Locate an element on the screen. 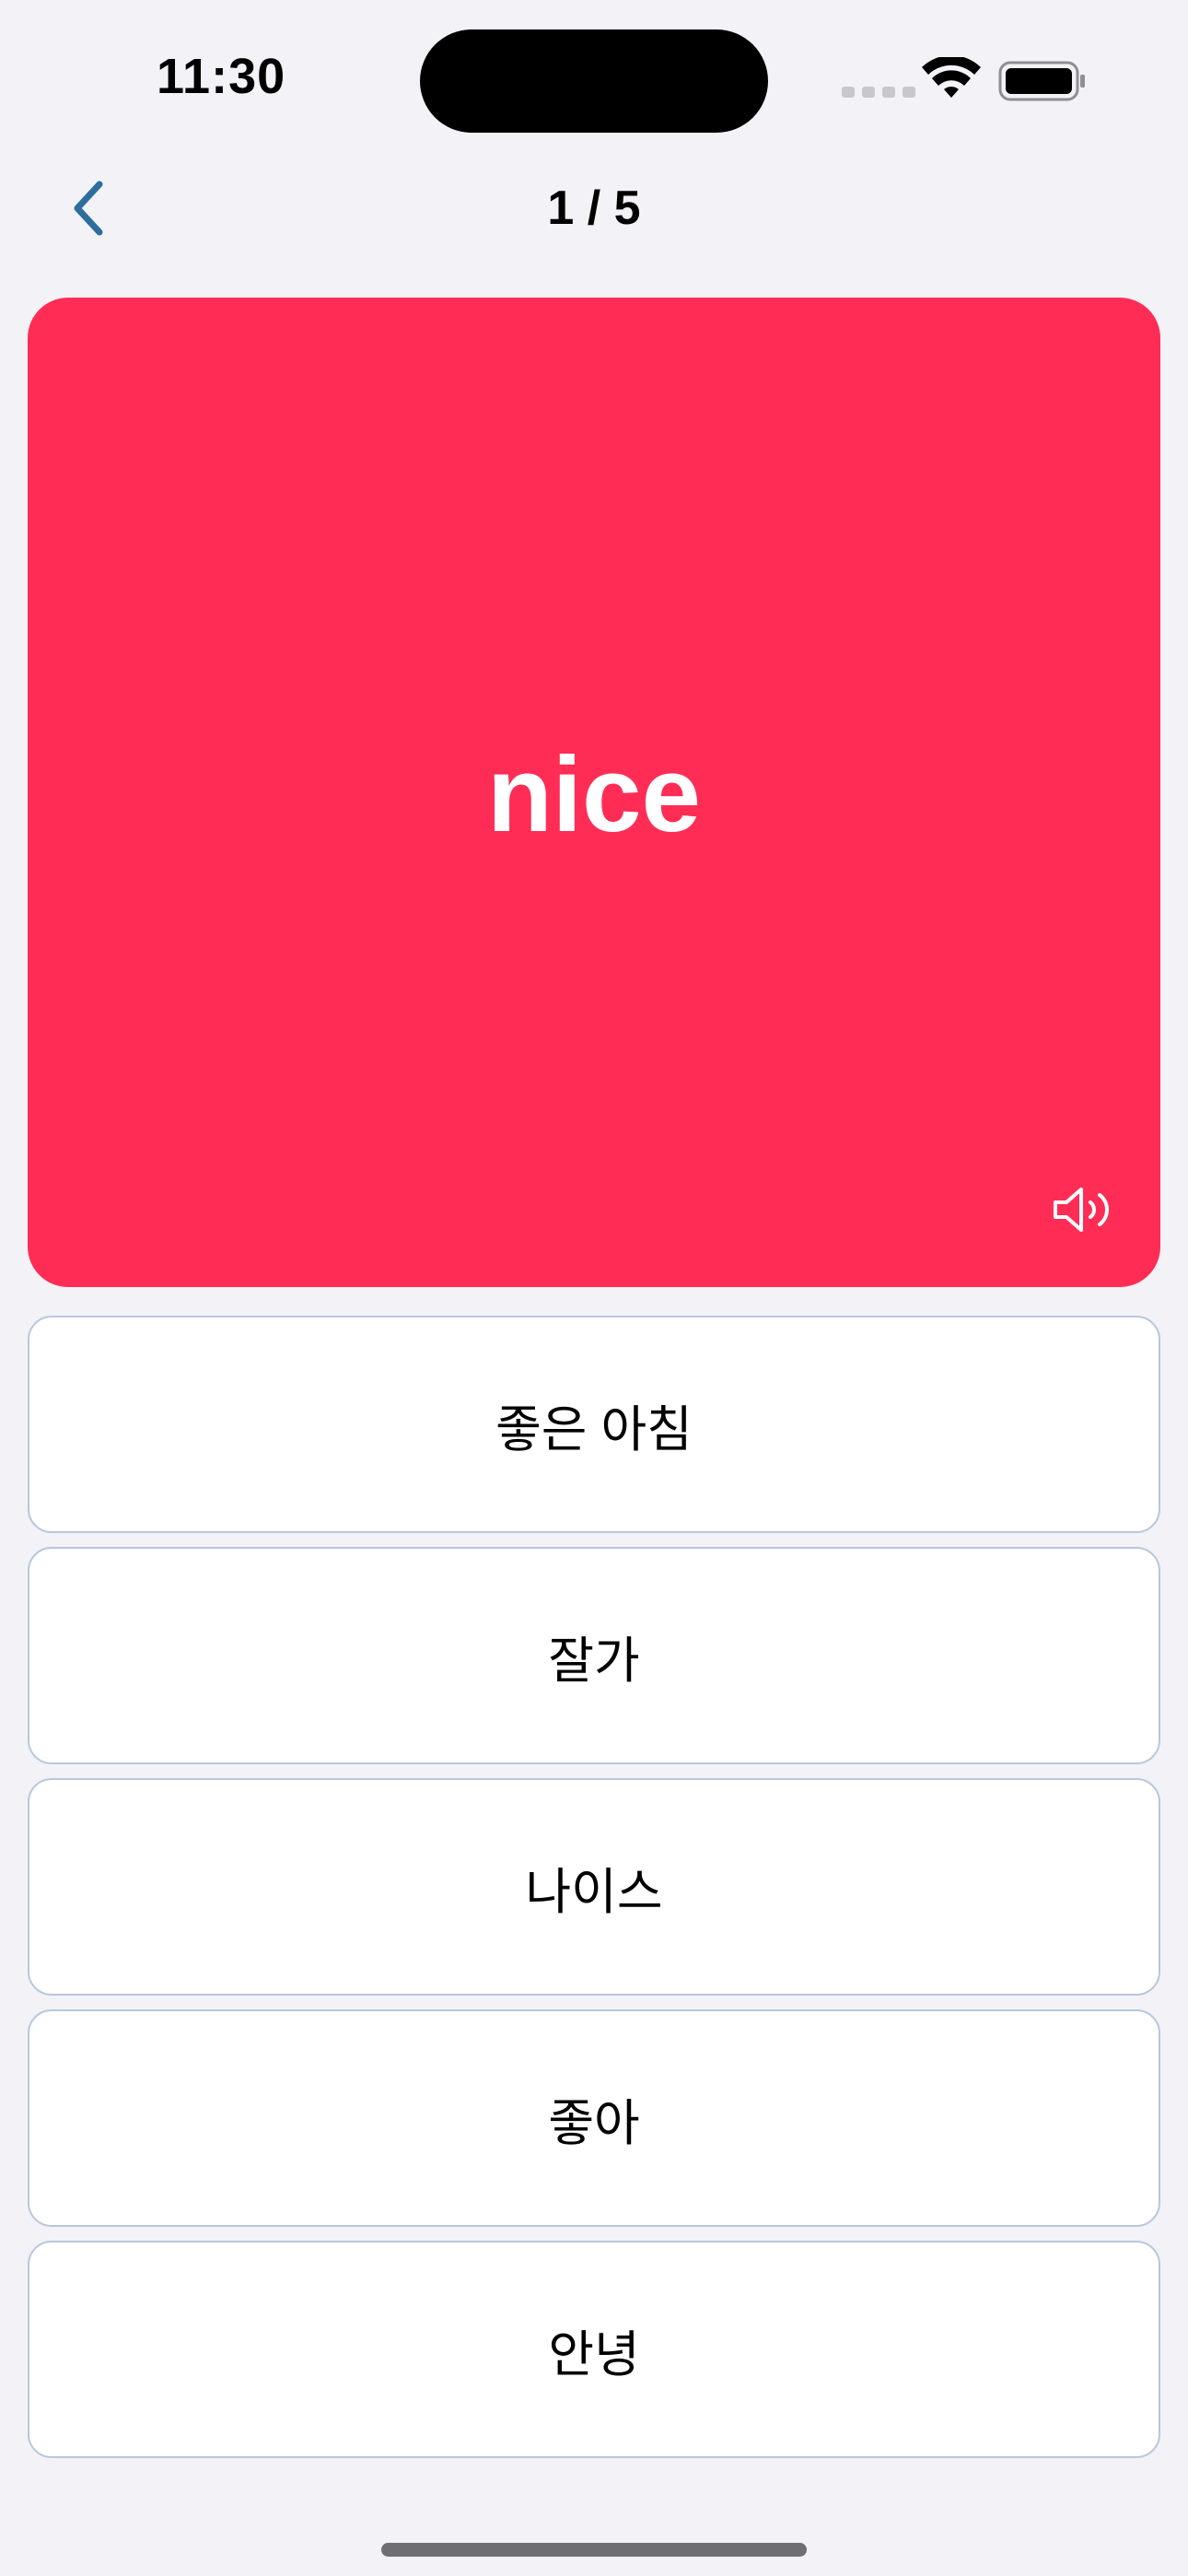  answer-option: 좋은 아침 is located at coordinates (594, 1424).